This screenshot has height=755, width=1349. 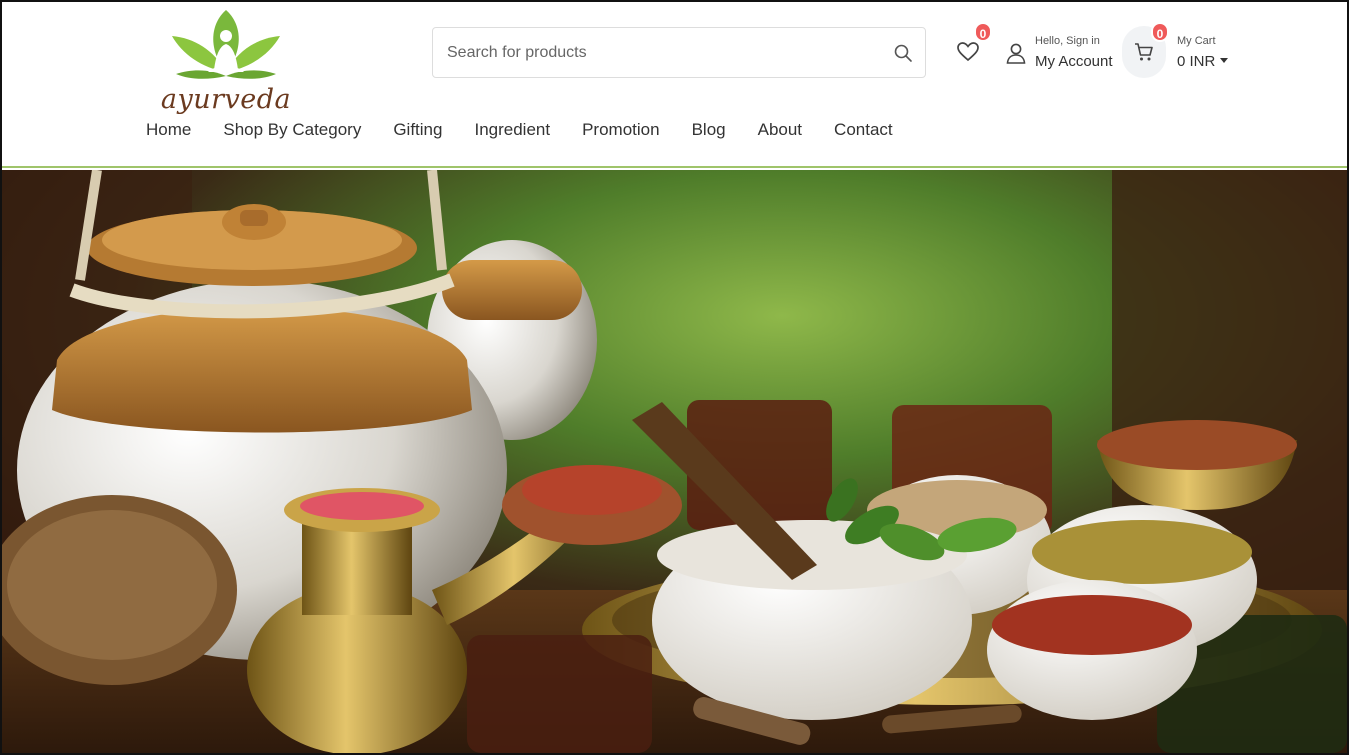 I want to click on user-icon, so click(x=1016, y=53).